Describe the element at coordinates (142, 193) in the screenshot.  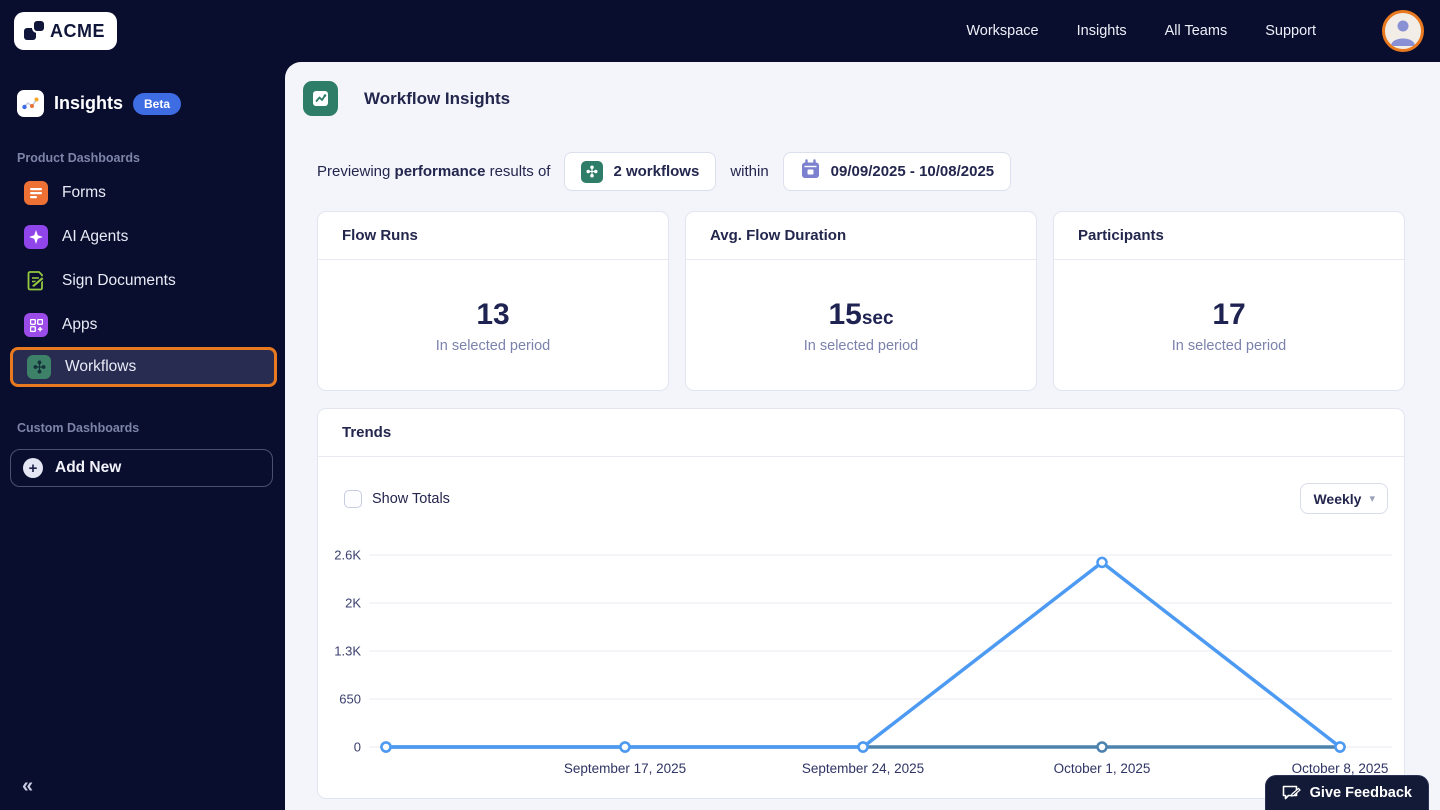
I see `sidebar-item-forms: Forms` at that location.